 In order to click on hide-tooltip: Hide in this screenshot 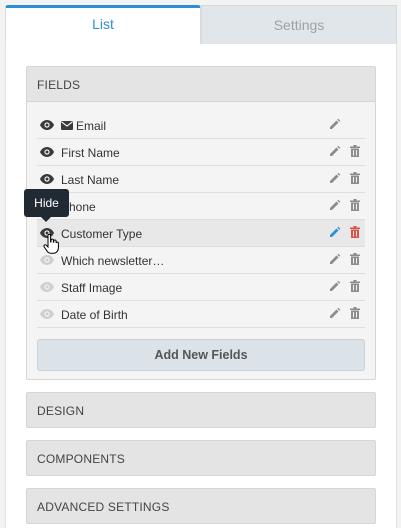, I will do `click(46, 205)`.